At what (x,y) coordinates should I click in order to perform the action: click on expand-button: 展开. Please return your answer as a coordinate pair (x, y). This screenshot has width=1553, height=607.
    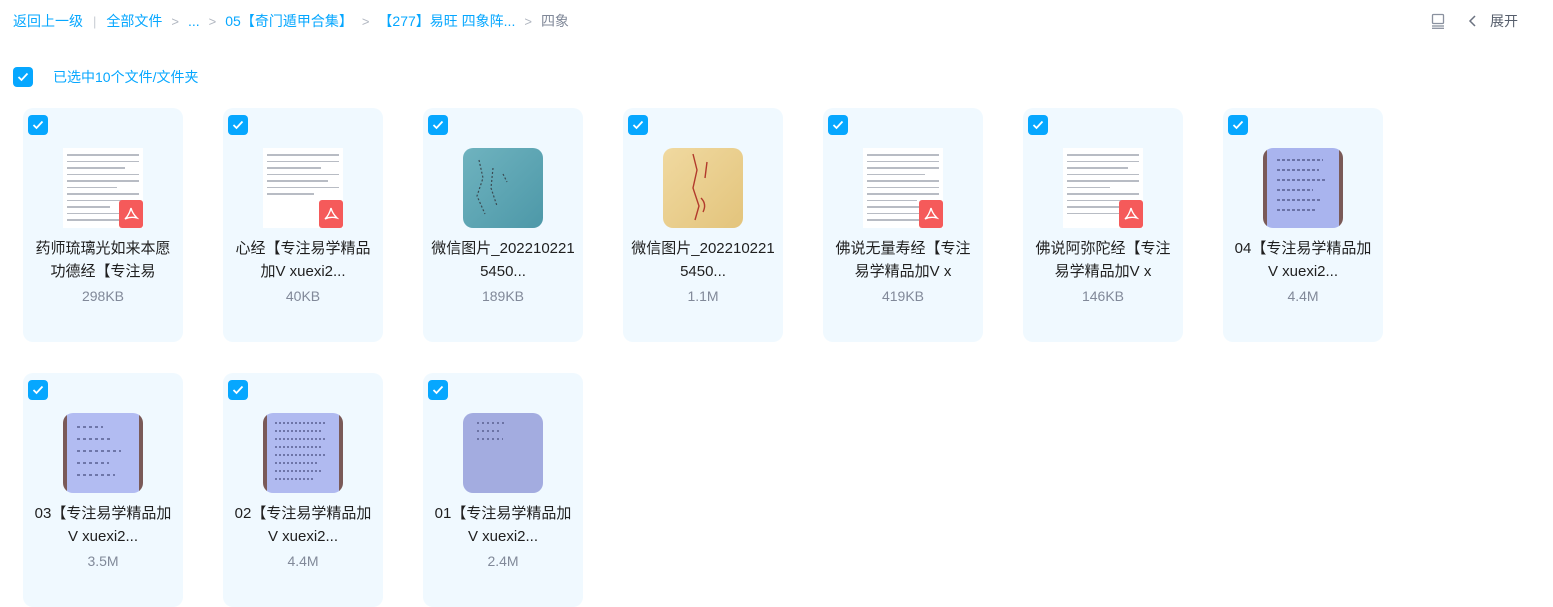
    Looking at the image, I should click on (1493, 21).